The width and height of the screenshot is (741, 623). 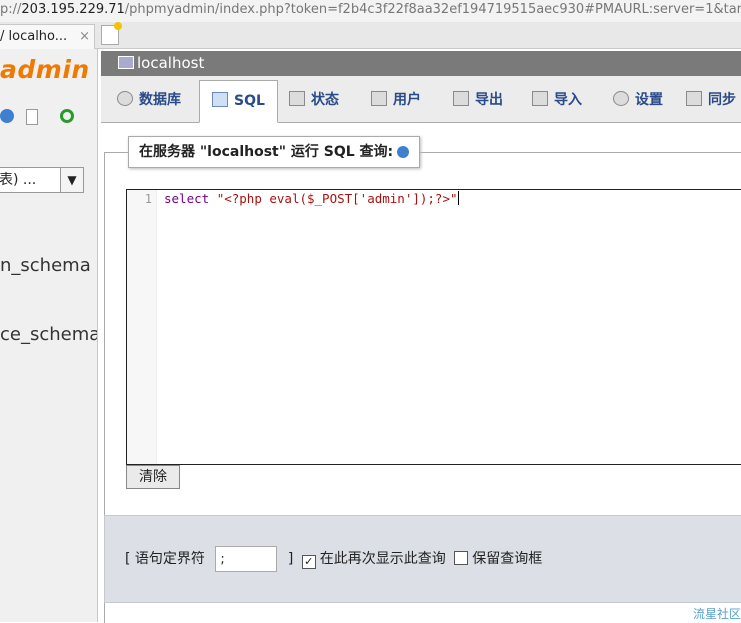 What do you see at coordinates (379, 98) in the screenshot?
I see `users-icon` at bounding box center [379, 98].